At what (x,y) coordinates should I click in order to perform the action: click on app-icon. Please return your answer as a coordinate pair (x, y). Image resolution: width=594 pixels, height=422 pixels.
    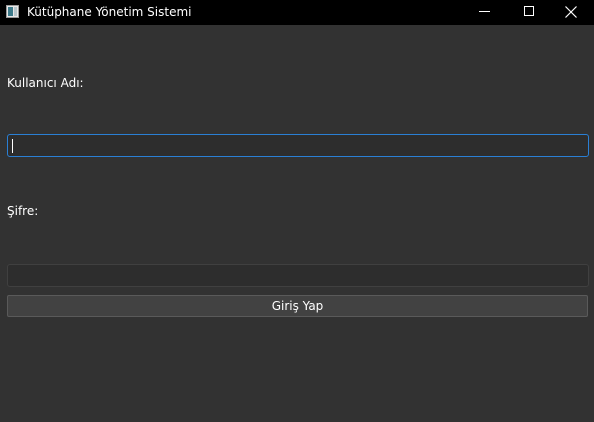
    Looking at the image, I should click on (12, 11).